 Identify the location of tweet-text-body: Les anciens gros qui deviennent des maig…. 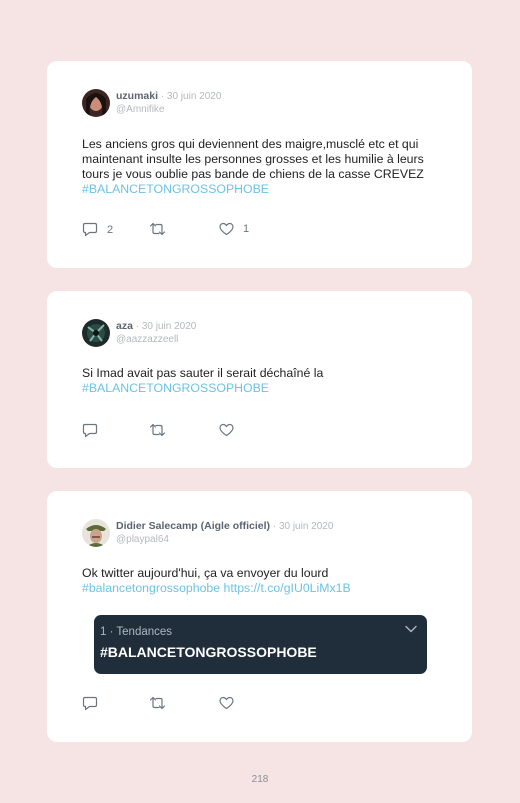
(253, 159).